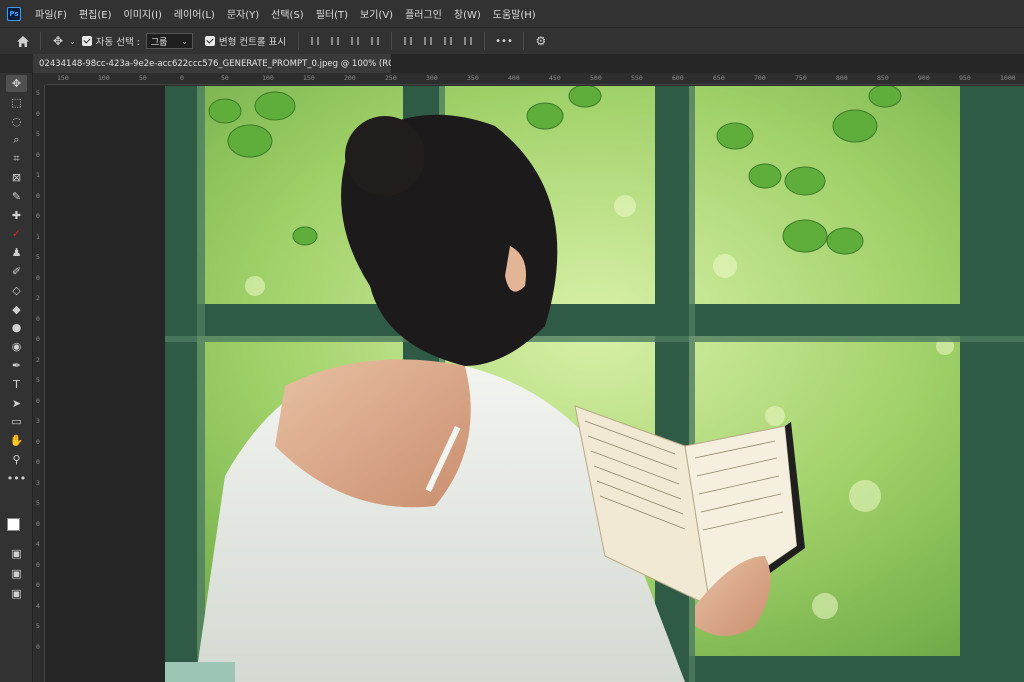 This screenshot has height=682, width=1024. Describe the element at coordinates (408, 41) in the screenshot. I see `align-top-icon` at that location.